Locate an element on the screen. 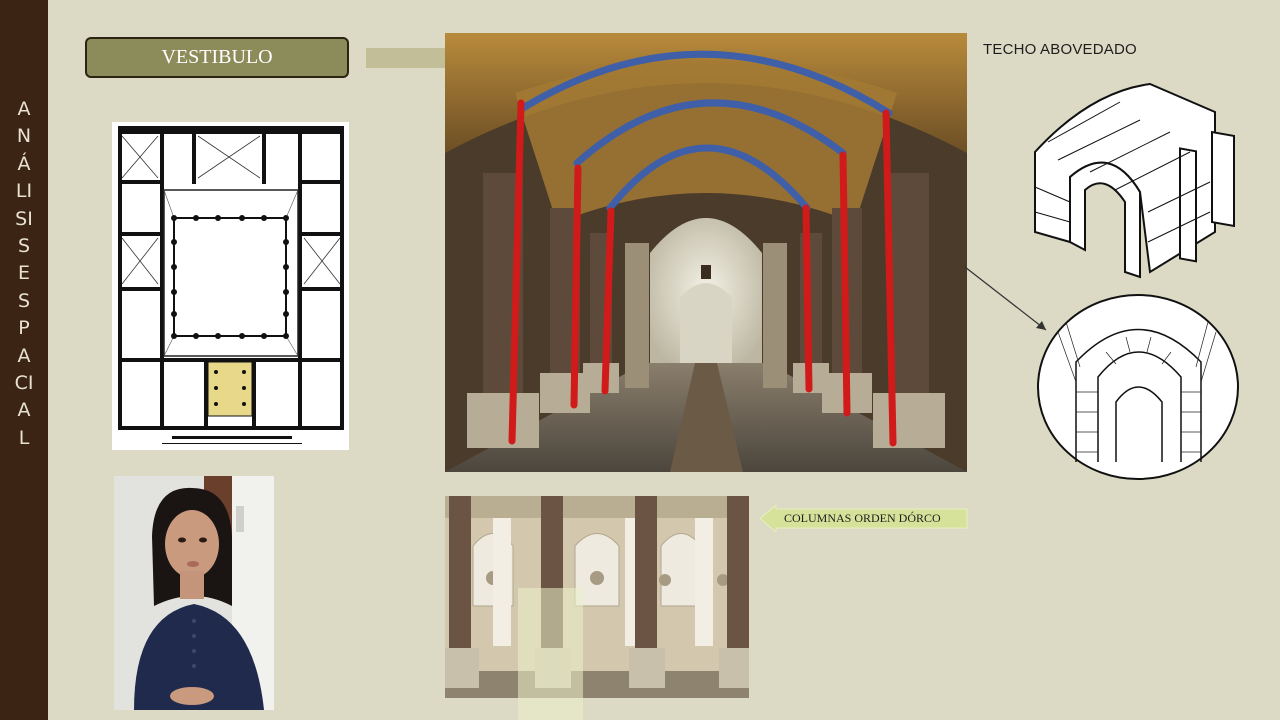 Image resolution: width=1280 pixels, height=720 pixels. vault-label: TECHO ABOVEDADO is located at coordinates (1060, 49).